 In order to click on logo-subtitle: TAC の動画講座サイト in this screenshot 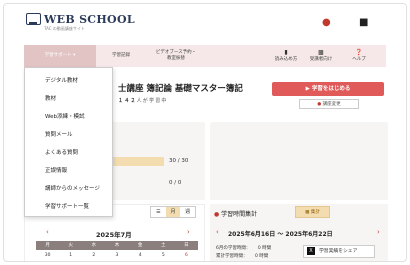, I will do `click(64, 28)`.